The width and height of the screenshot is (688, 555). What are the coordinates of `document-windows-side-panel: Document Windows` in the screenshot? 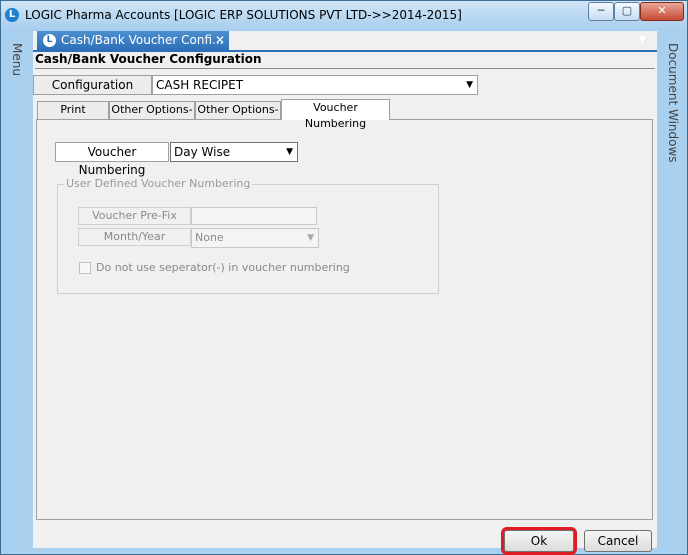 It's located at (672, 289).